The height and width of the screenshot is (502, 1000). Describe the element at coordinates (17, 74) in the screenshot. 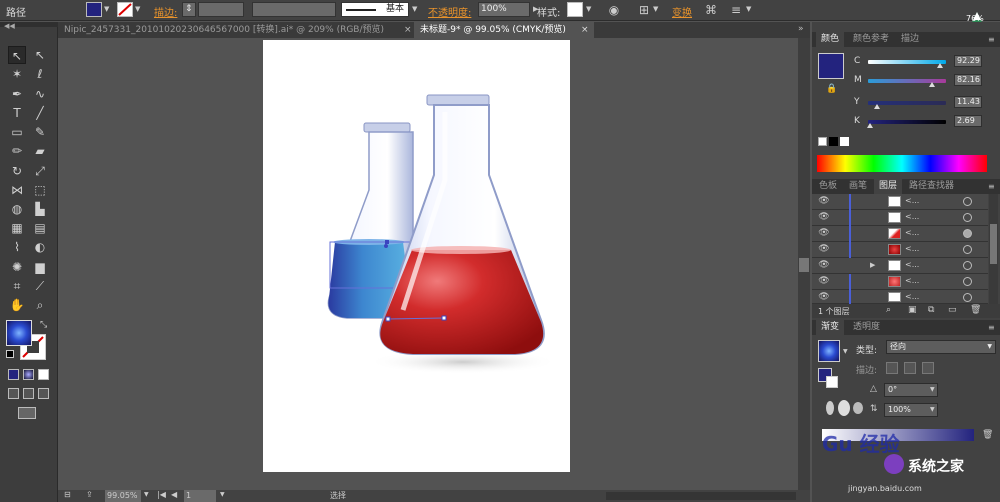

I see `magic-wand-tool-icon: ✶` at that location.